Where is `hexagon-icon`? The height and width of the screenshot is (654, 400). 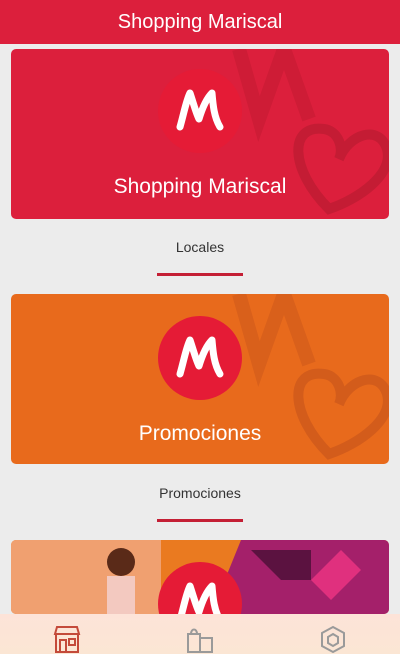 hexagon-icon is located at coordinates (333, 639).